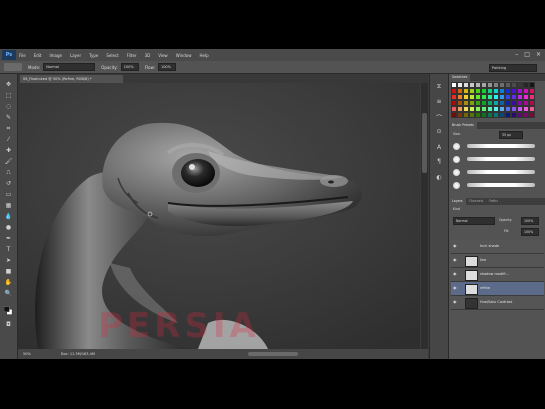  Describe the element at coordinates (78, 354) in the screenshot. I see `doc-size-info: Doc: 11.3M/163.4M` at that location.